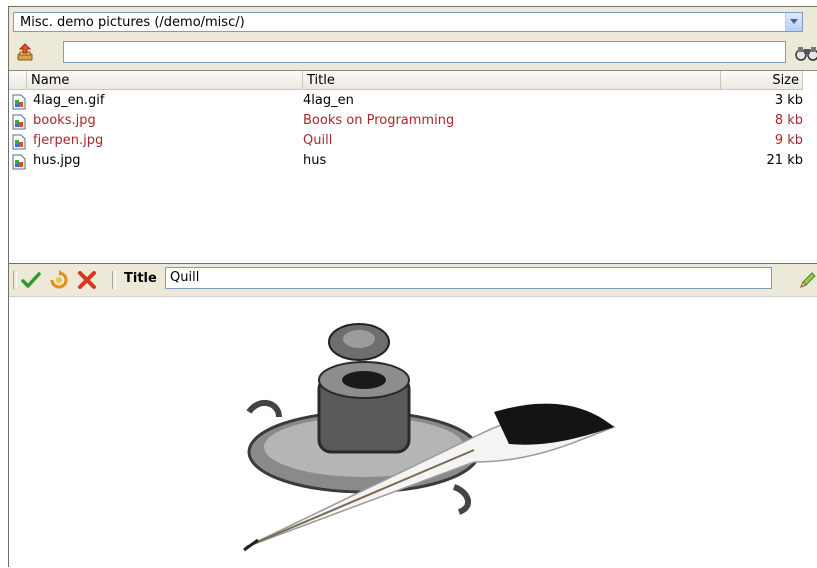  What do you see at coordinates (315, 160) in the screenshot?
I see `file-title: hus` at bounding box center [315, 160].